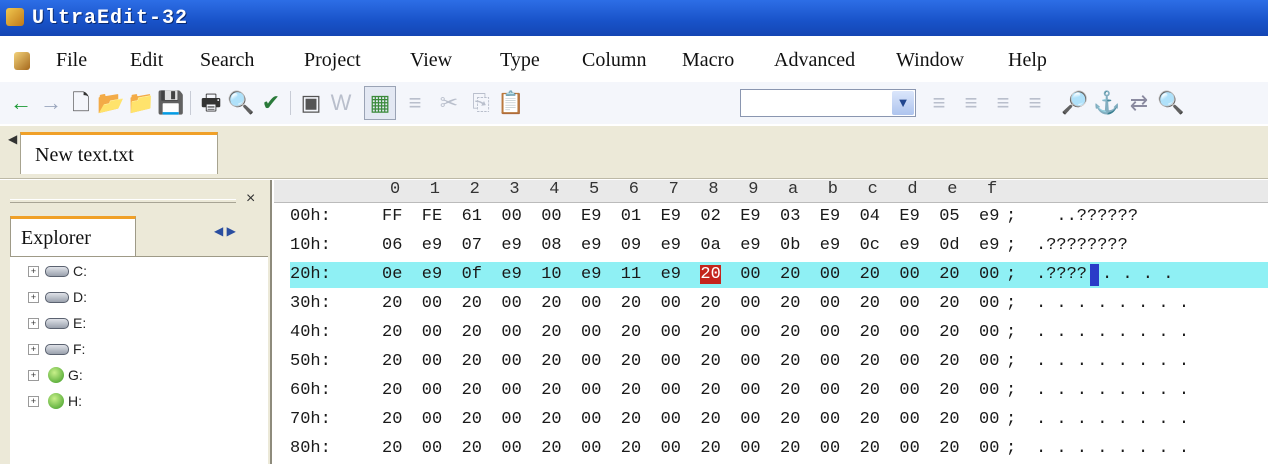 The image size is (1268, 467). Describe the element at coordinates (1106, 103) in the screenshot. I see `find-next-icon: ⚓` at that location.